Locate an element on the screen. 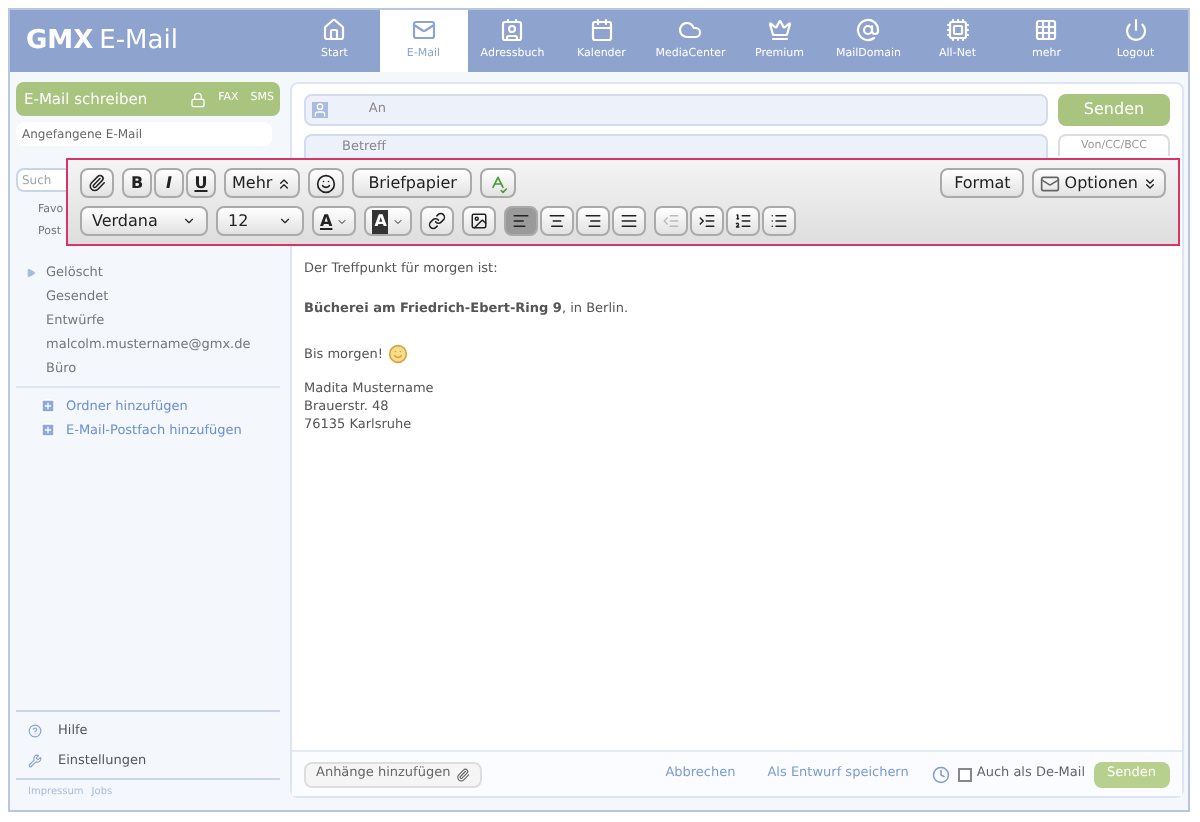 The width and height of the screenshot is (1200, 822). wrench-icon is located at coordinates (35, 761).